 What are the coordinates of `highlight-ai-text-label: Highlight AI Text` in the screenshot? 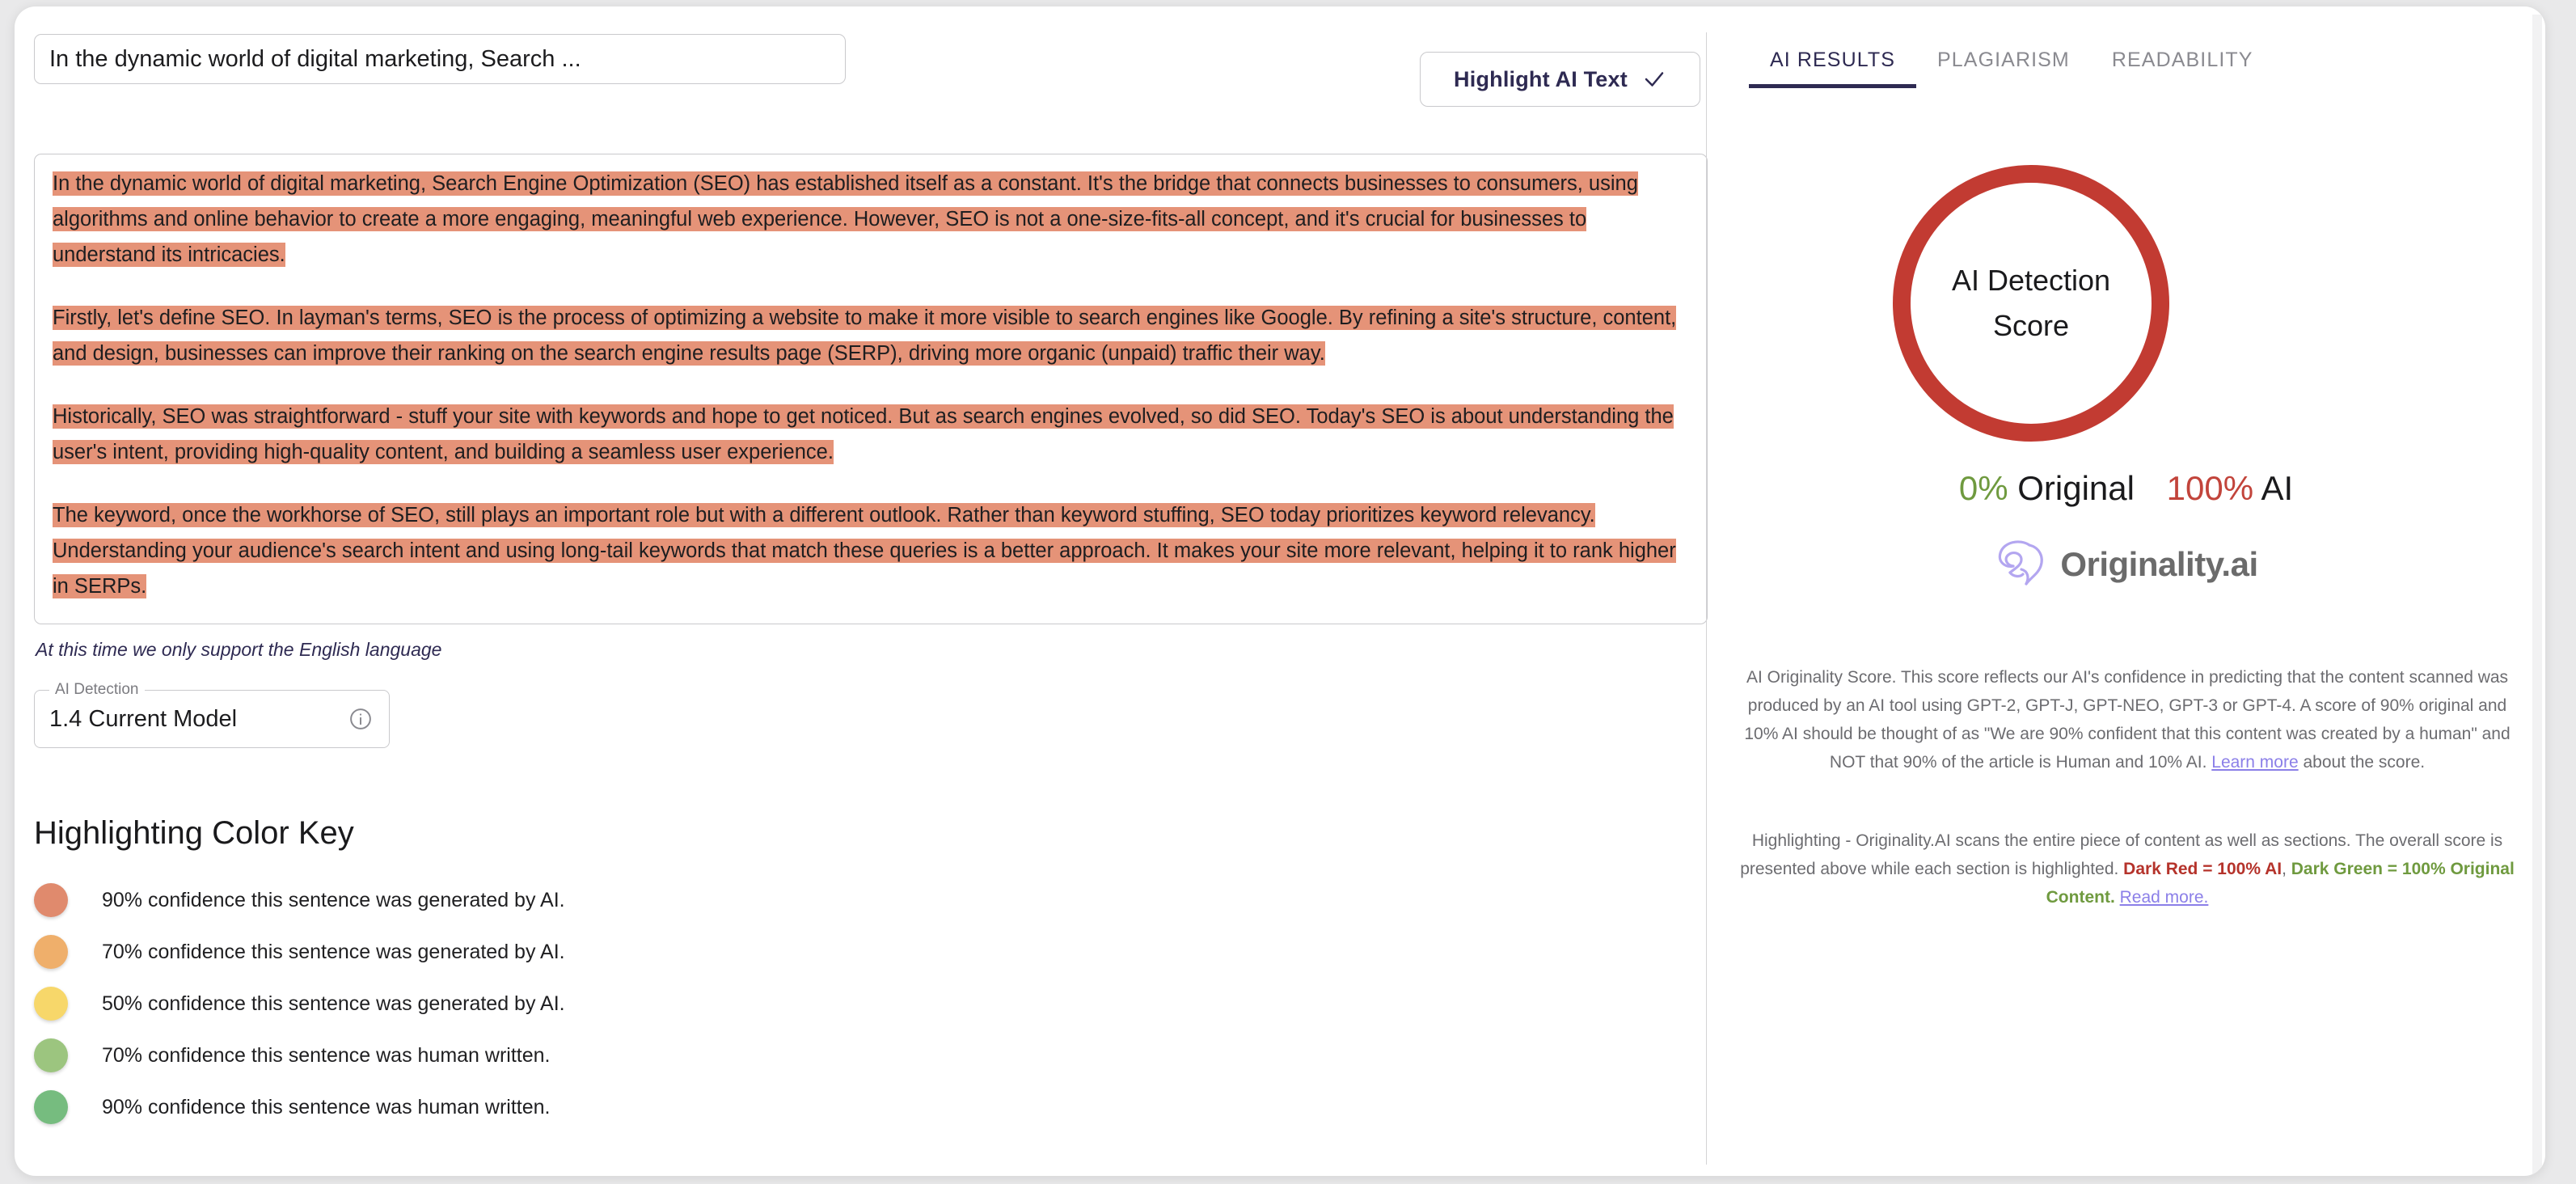 It's located at (1541, 78).